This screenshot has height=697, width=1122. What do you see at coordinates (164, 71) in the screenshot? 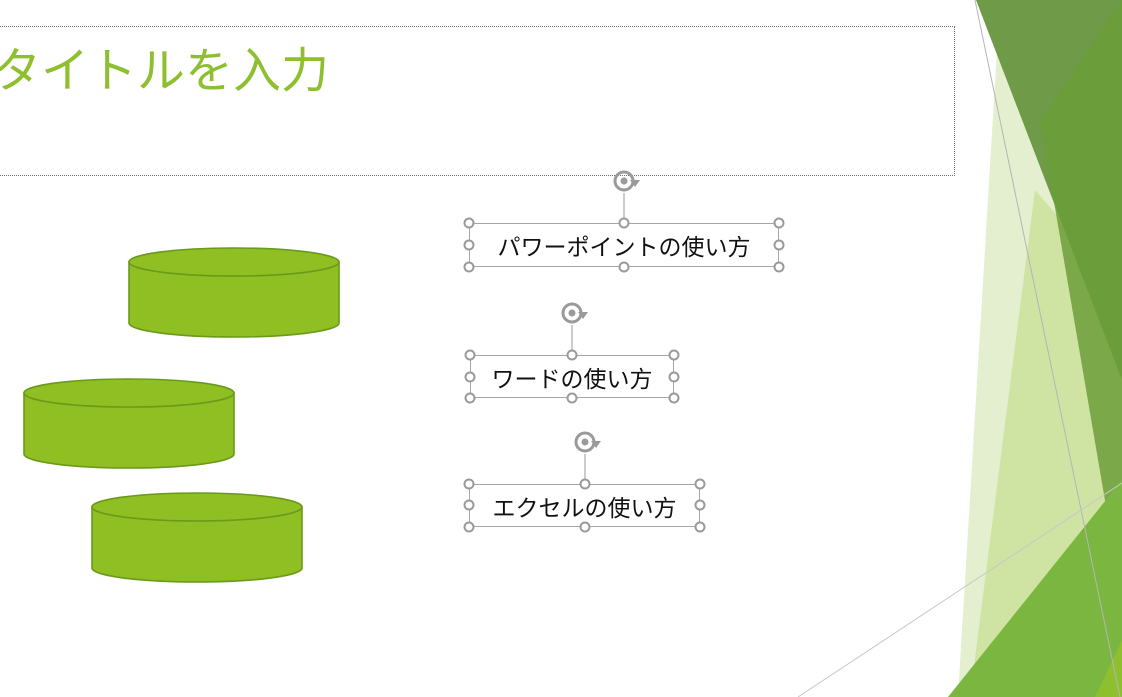
I see `title-text: タイトルを入力` at bounding box center [164, 71].